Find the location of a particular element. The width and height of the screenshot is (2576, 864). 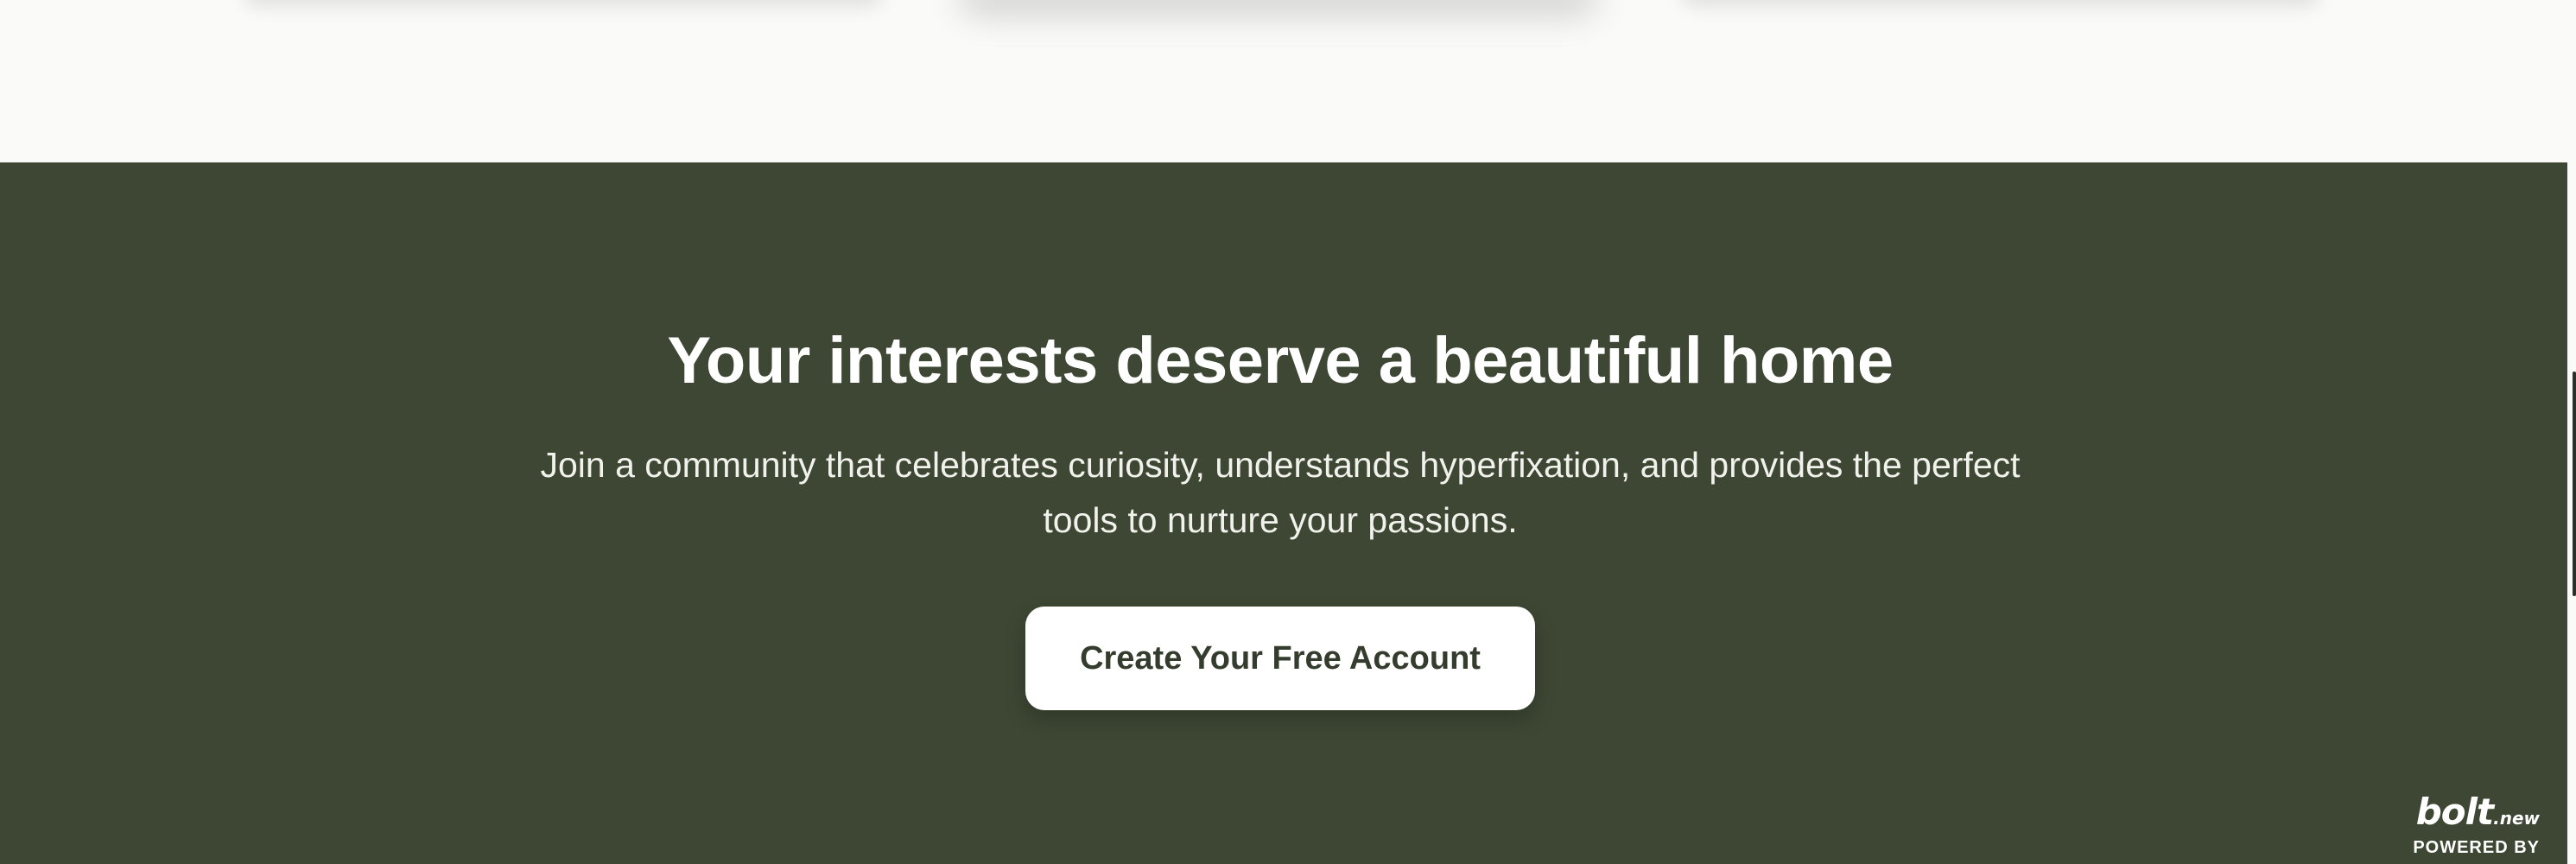

scrollbar is located at coordinates (2571, 432).